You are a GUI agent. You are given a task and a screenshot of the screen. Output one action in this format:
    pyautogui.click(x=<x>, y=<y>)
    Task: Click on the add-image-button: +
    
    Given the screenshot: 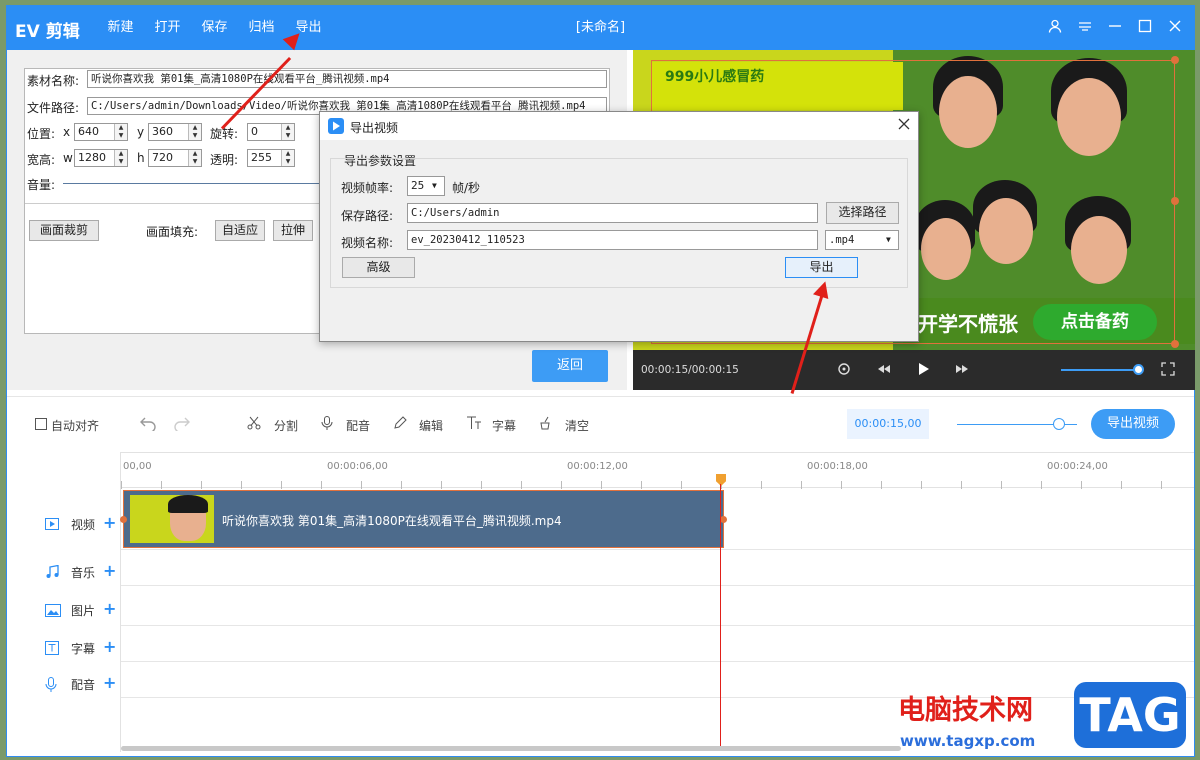 What is the action you would take?
    pyautogui.click(x=109, y=608)
    